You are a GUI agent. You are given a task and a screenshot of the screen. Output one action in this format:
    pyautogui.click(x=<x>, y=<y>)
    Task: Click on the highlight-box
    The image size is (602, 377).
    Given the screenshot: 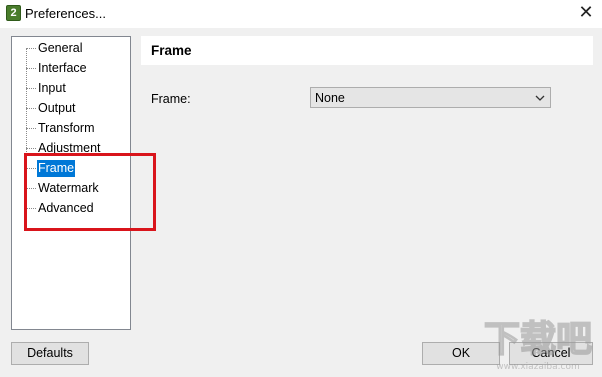 What is the action you would take?
    pyautogui.click(x=90, y=192)
    